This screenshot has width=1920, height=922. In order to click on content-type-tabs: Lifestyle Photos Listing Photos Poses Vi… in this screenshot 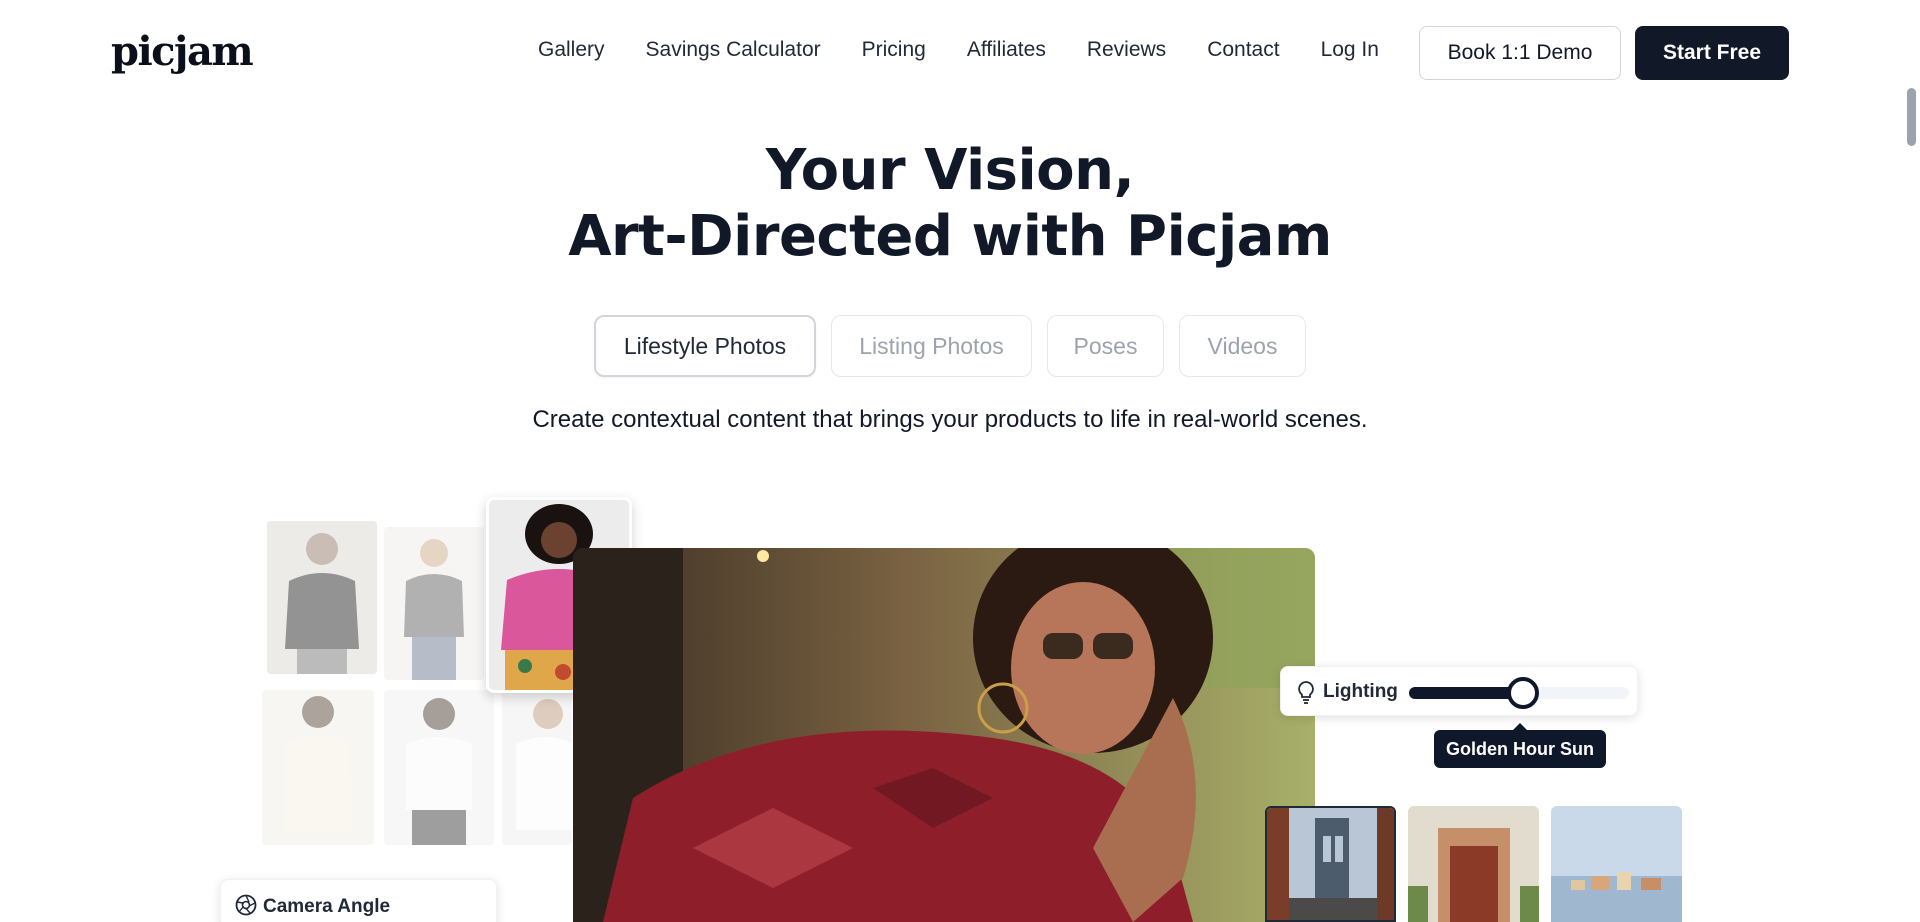, I will do `click(957, 346)`.